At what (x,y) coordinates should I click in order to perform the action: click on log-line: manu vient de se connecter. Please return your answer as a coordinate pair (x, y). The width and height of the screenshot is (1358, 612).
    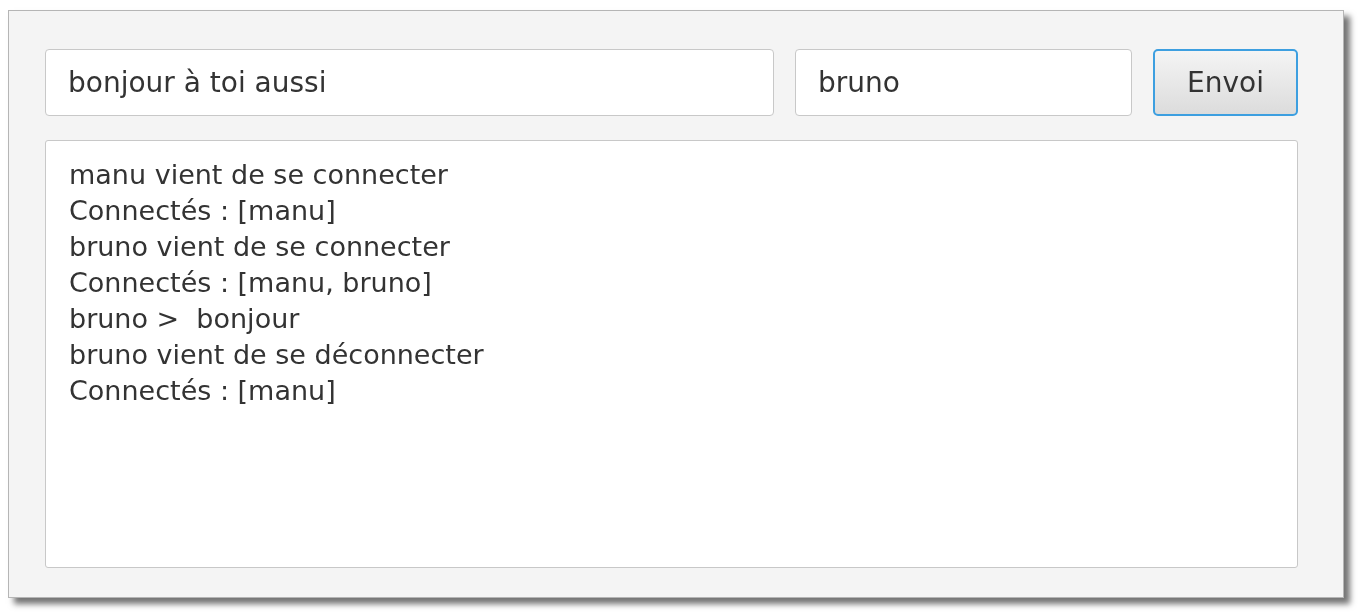
    Looking at the image, I should click on (258, 175).